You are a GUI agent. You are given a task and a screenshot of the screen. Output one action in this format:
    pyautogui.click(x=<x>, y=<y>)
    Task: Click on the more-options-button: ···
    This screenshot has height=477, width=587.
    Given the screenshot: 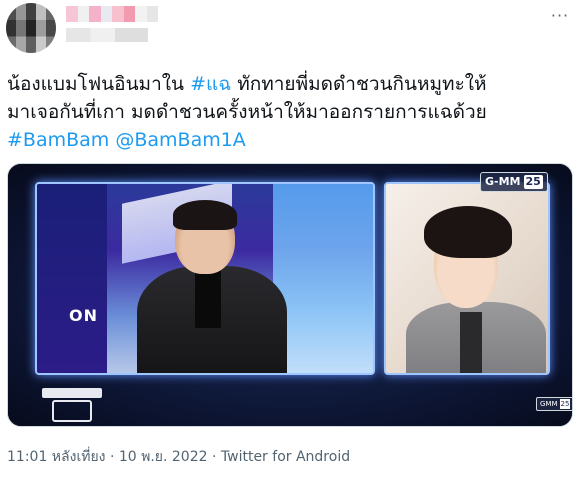 What is the action you would take?
    pyautogui.click(x=560, y=16)
    